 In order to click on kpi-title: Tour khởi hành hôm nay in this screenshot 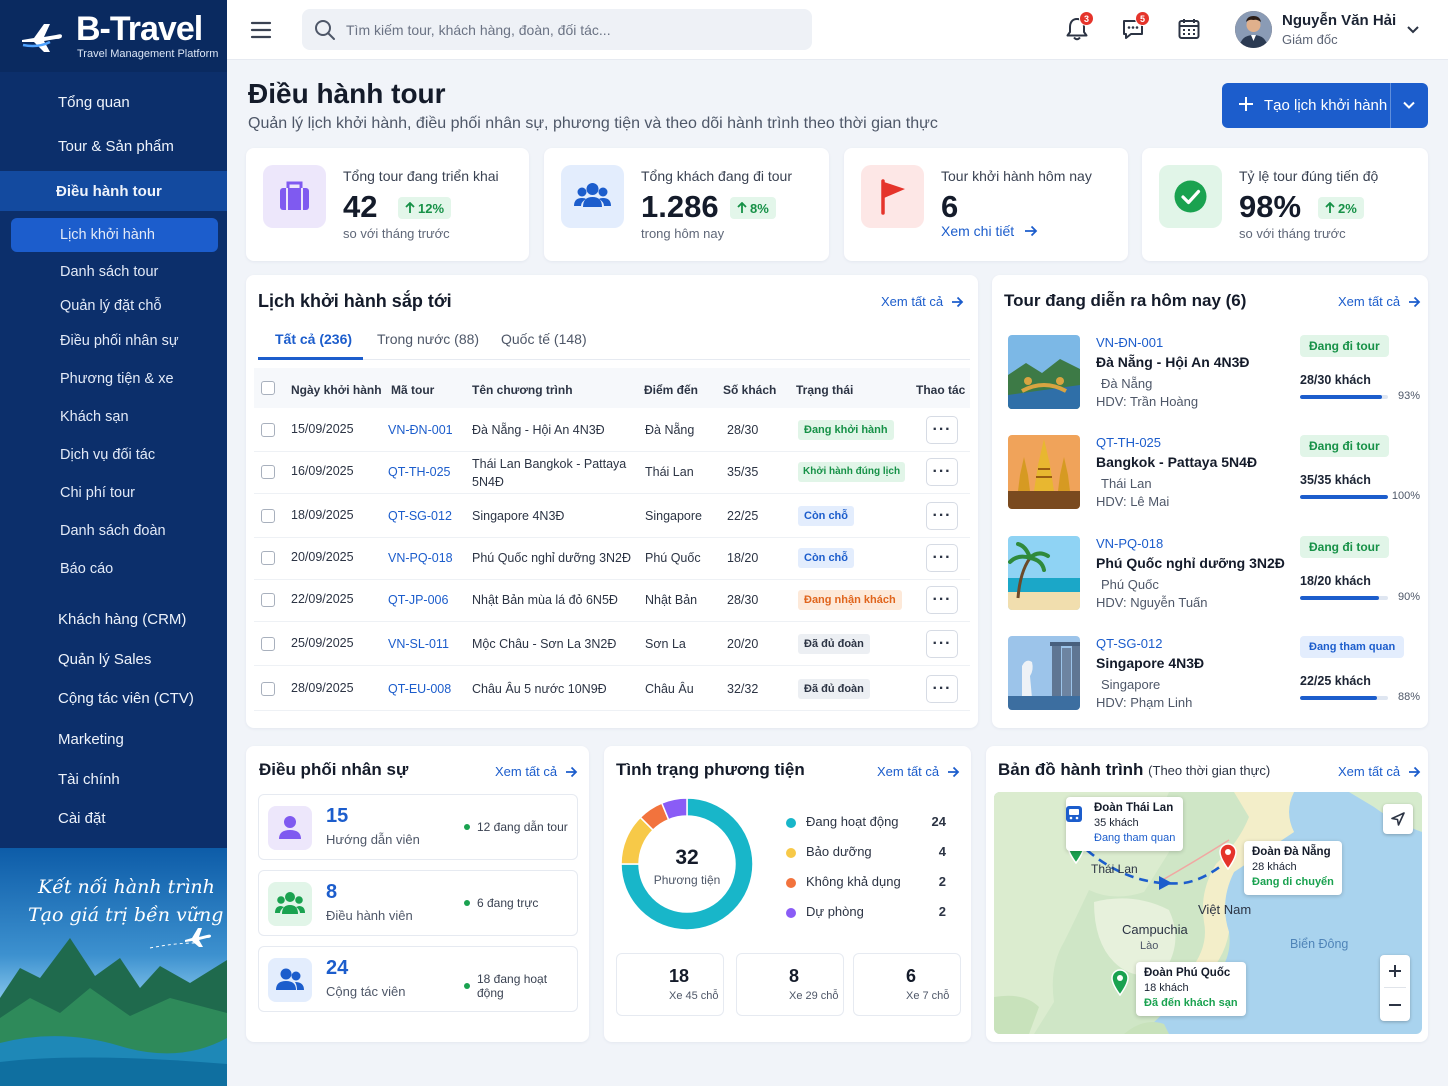, I will do `click(1016, 176)`.